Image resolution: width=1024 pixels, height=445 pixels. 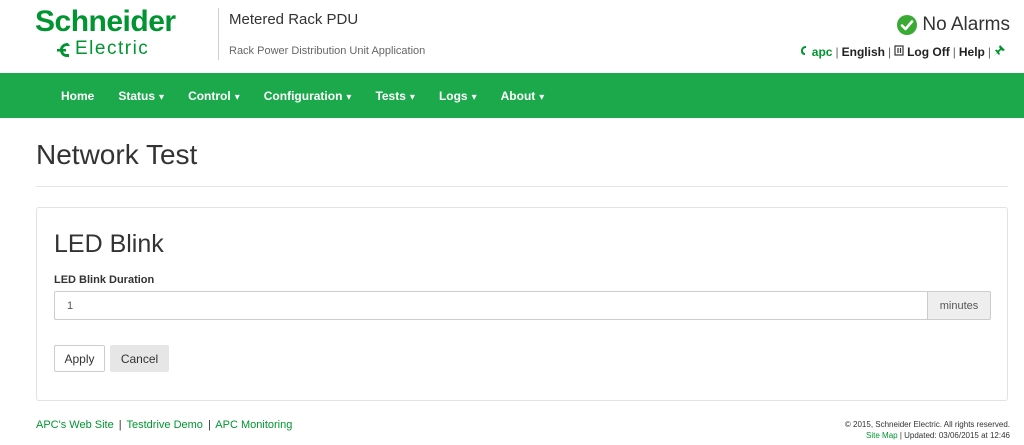 I want to click on header-links: apc | English | Log Off | Help |, so click(x=904, y=52).